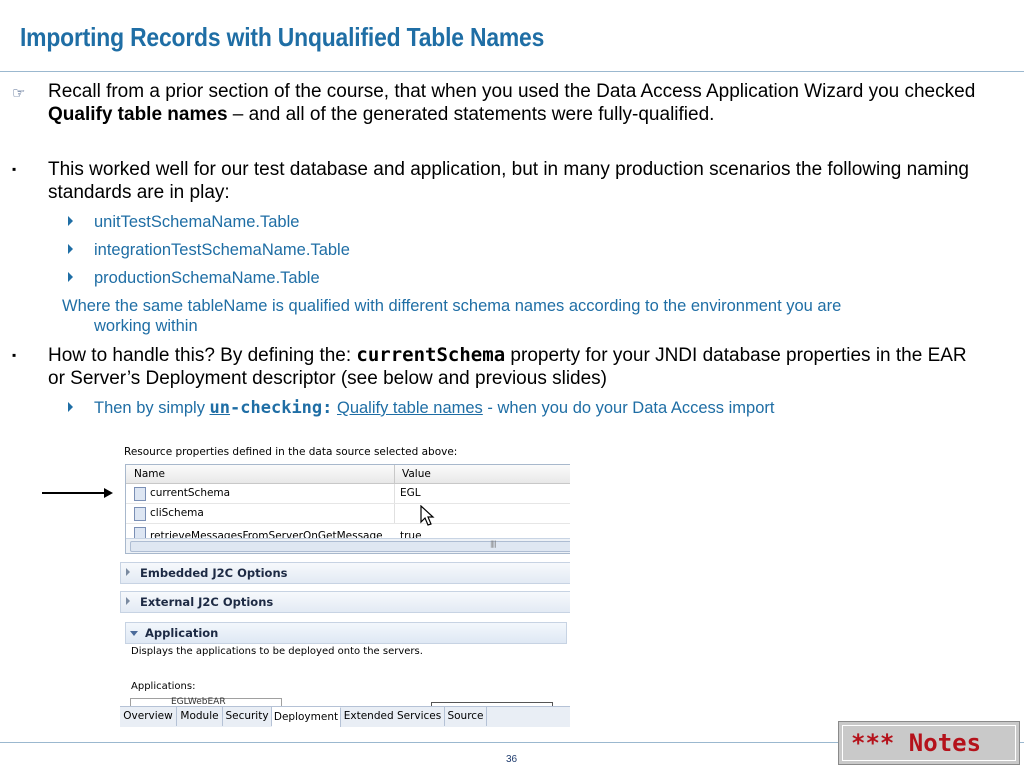  I want to click on chevron-down-icon, so click(134, 633).